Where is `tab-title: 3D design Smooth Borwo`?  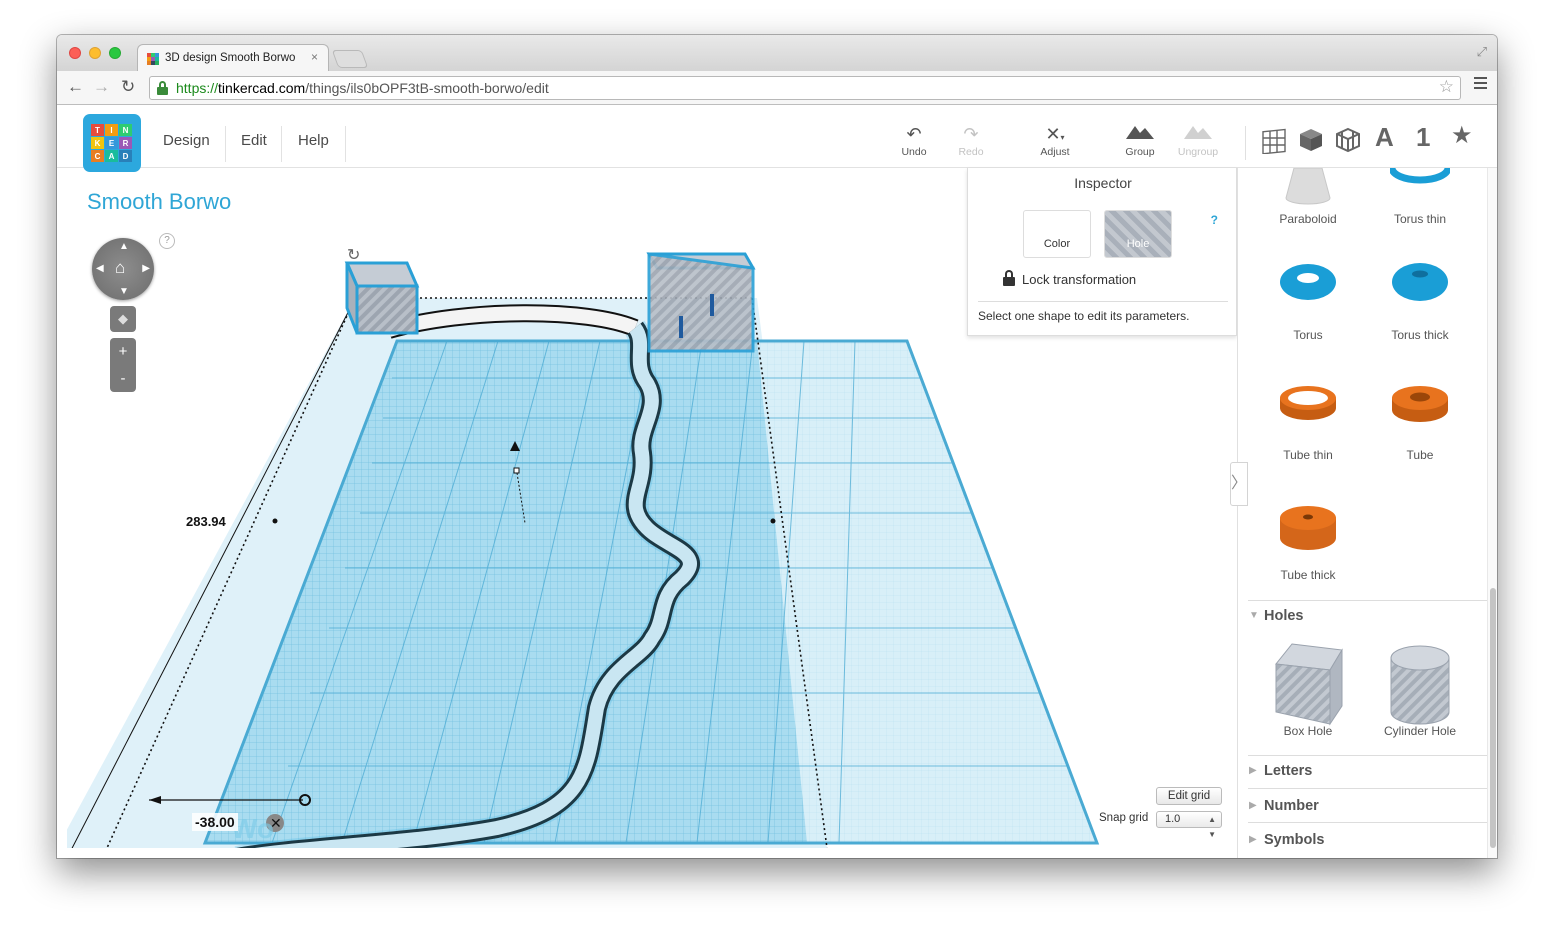 tab-title: 3D design Smooth Borwo is located at coordinates (230, 58).